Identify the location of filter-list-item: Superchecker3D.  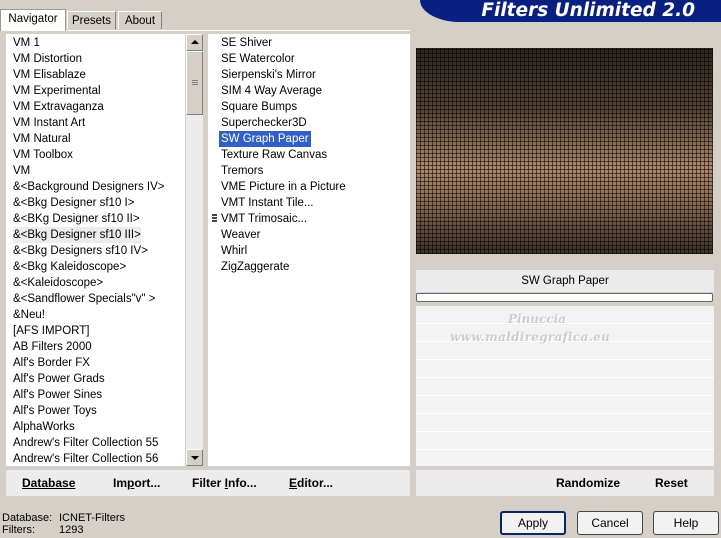
(264, 123).